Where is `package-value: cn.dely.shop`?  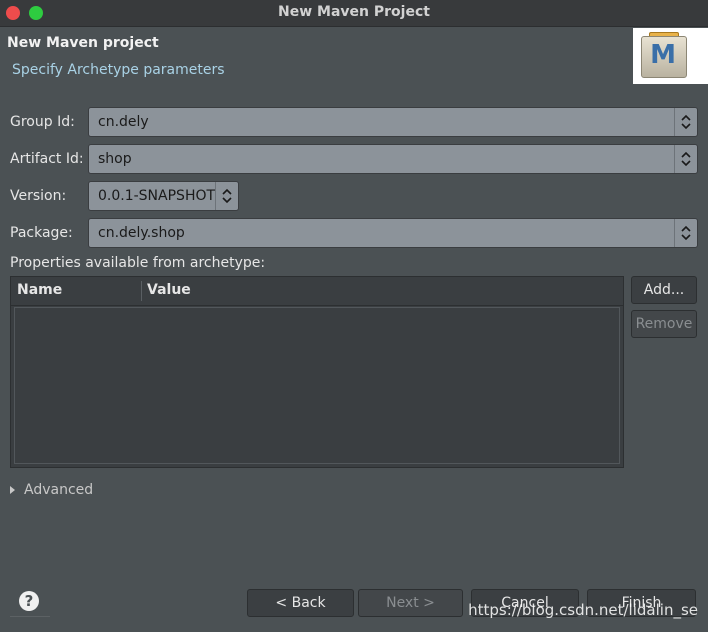 package-value: cn.dely.shop is located at coordinates (141, 233).